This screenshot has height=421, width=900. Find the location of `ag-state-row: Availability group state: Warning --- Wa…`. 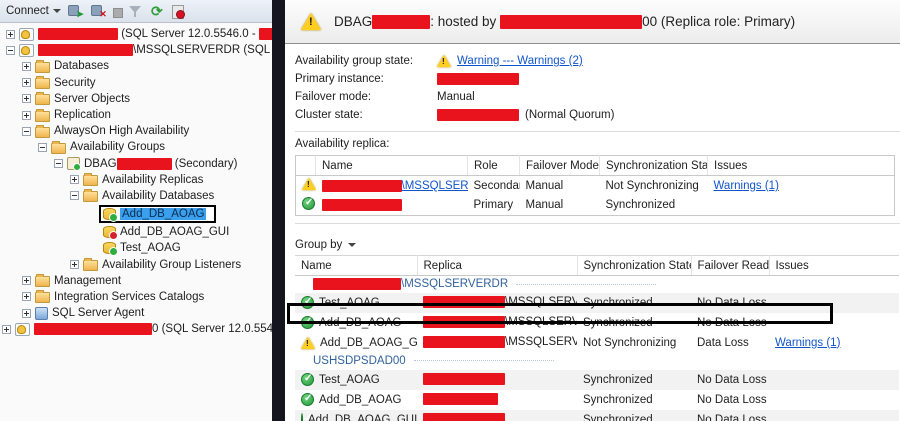

ag-state-row: Availability group state: Warning --- Wa… is located at coordinates (597, 61).